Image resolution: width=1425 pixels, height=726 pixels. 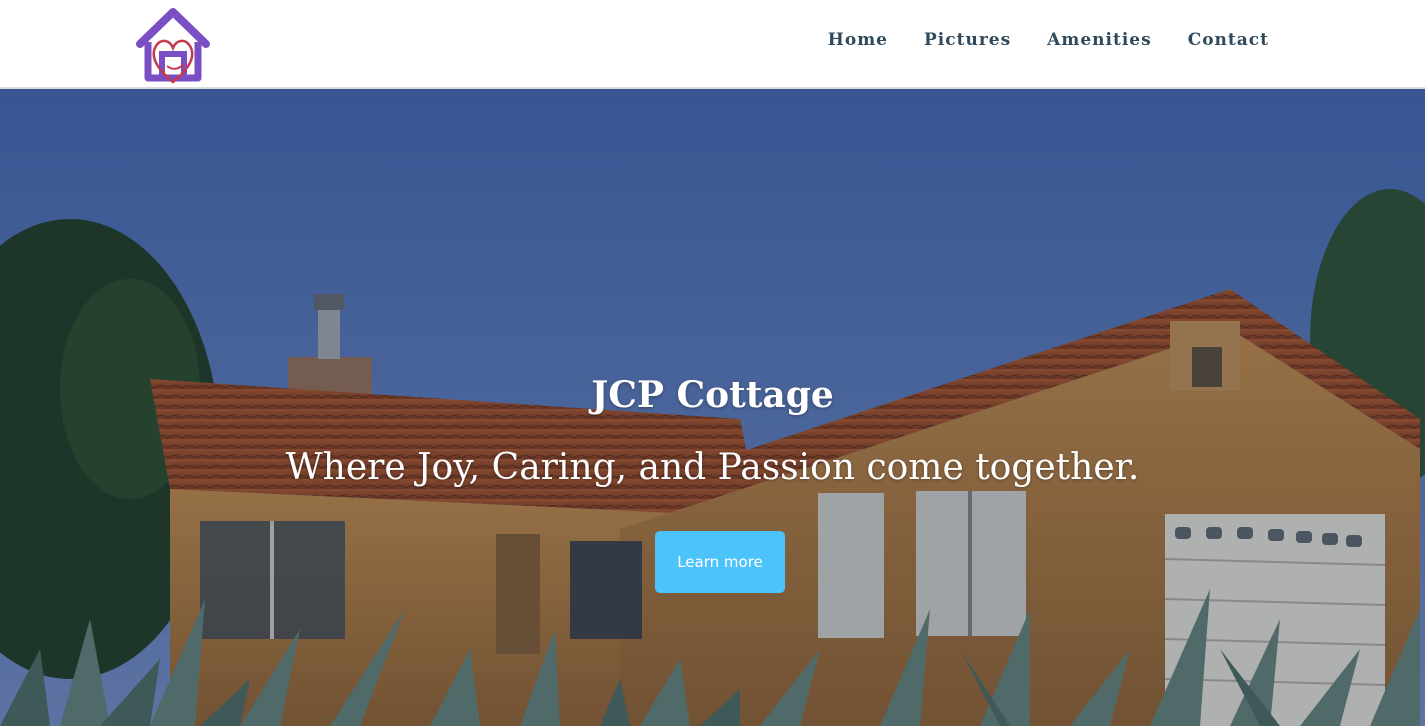 I want to click on house-heart-logo-icon, so click(x=173, y=46).